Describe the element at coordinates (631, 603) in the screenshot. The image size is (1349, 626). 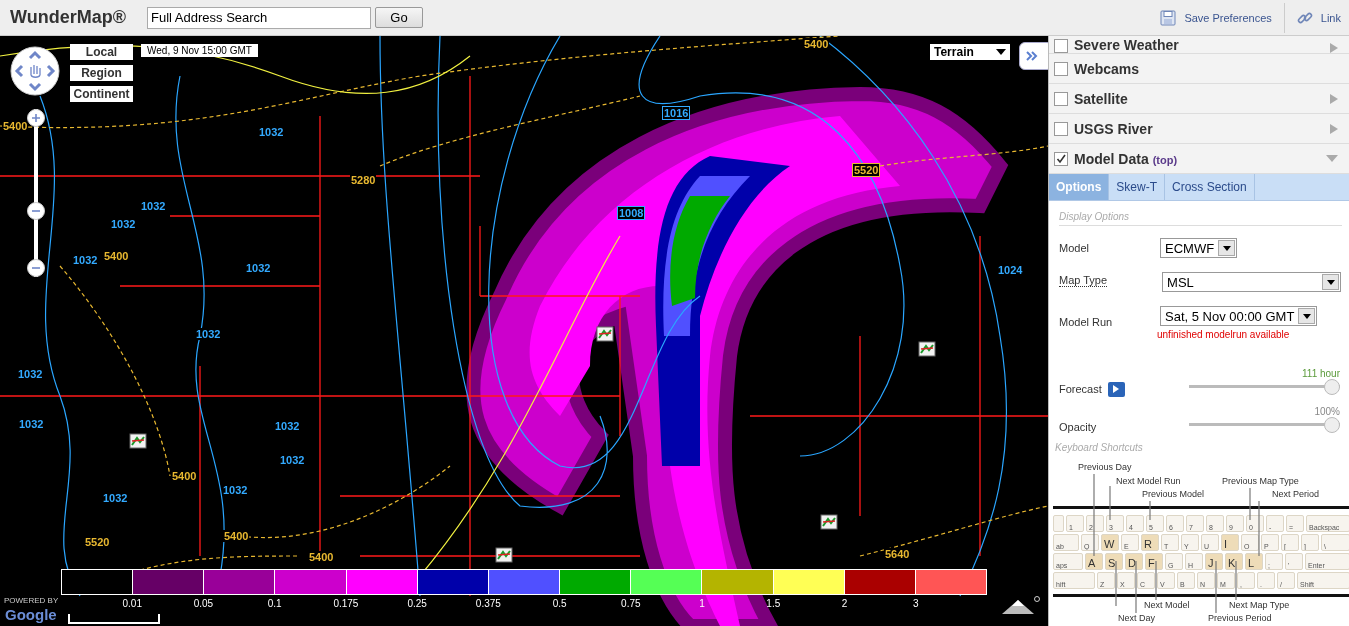
I see `legend-value: 0.75` at that location.